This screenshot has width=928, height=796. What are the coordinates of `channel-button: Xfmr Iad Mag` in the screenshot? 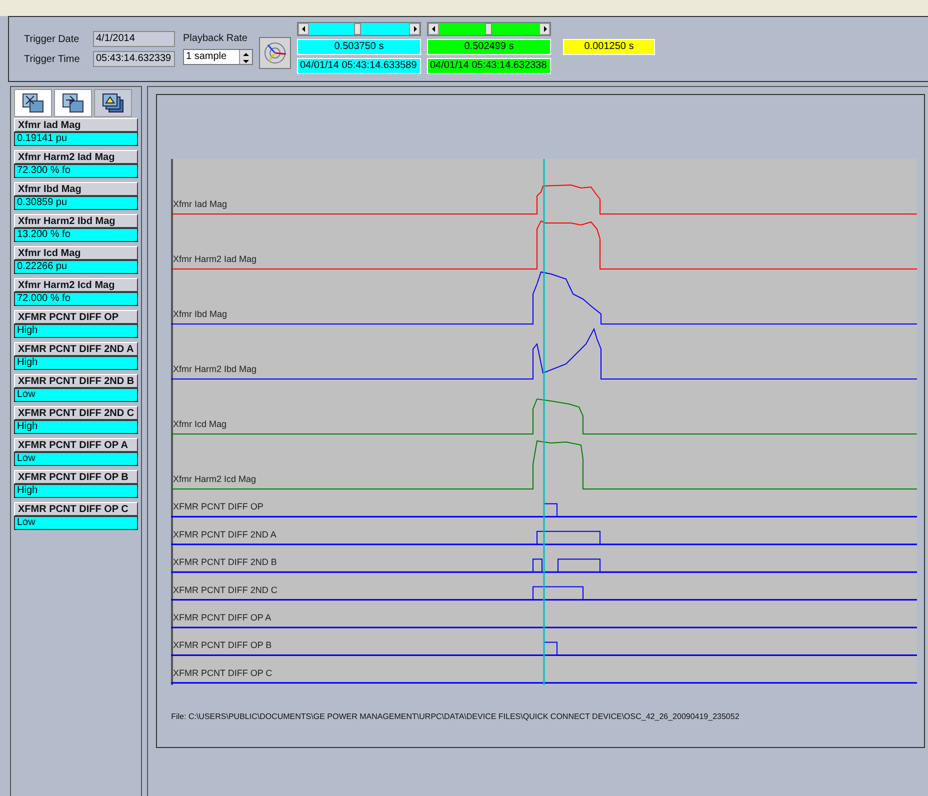 It's located at (76, 125).